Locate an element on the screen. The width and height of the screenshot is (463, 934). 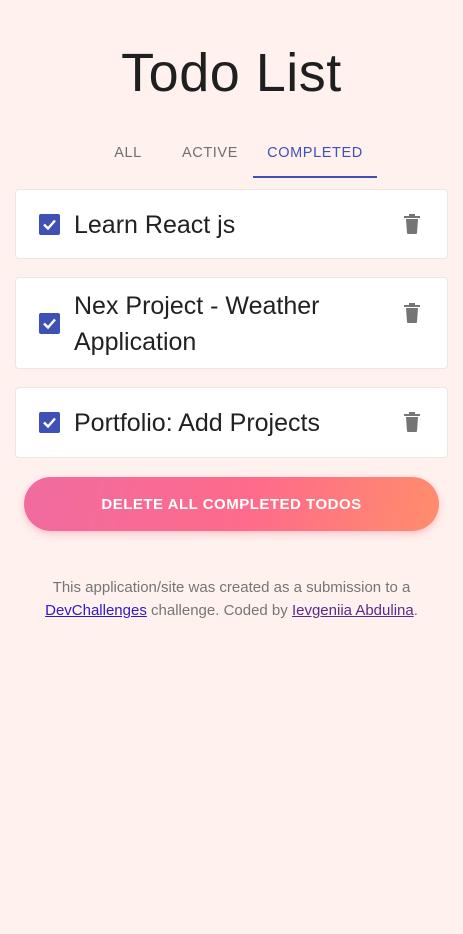
todo-text: Nex Project - Weather Application is located at coordinates (197, 324).